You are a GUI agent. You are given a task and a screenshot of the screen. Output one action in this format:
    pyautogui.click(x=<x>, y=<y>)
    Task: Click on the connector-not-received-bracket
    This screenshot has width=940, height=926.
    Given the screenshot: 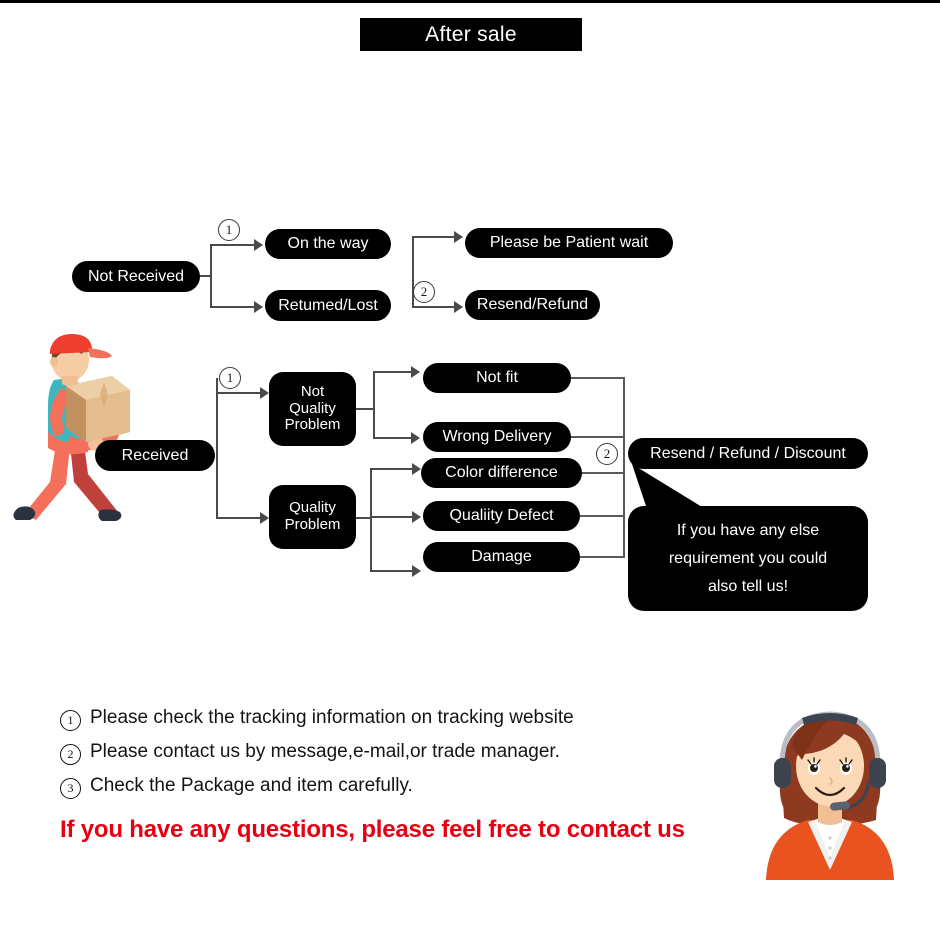 What is the action you would take?
    pyautogui.click(x=211, y=276)
    